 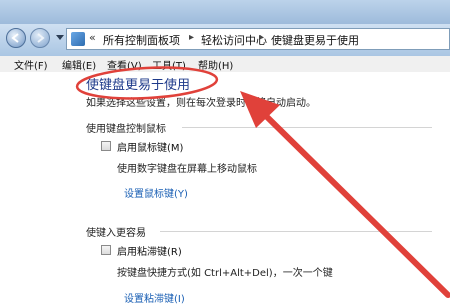 I want to click on menu-edit: 编辑(E), so click(x=79, y=64).